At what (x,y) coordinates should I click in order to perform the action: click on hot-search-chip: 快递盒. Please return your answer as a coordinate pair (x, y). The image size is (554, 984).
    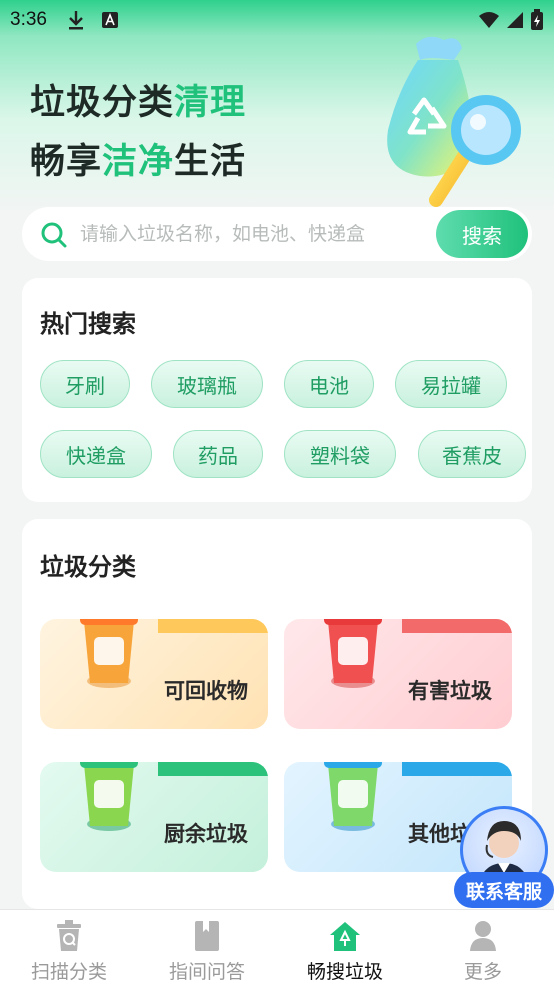
    Looking at the image, I should click on (96, 454).